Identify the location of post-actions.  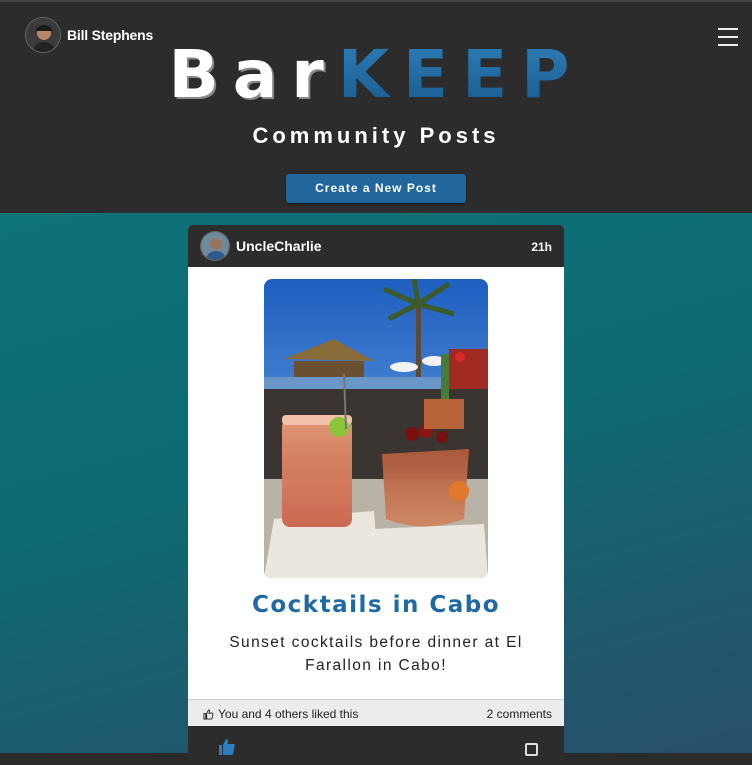
(376, 745).